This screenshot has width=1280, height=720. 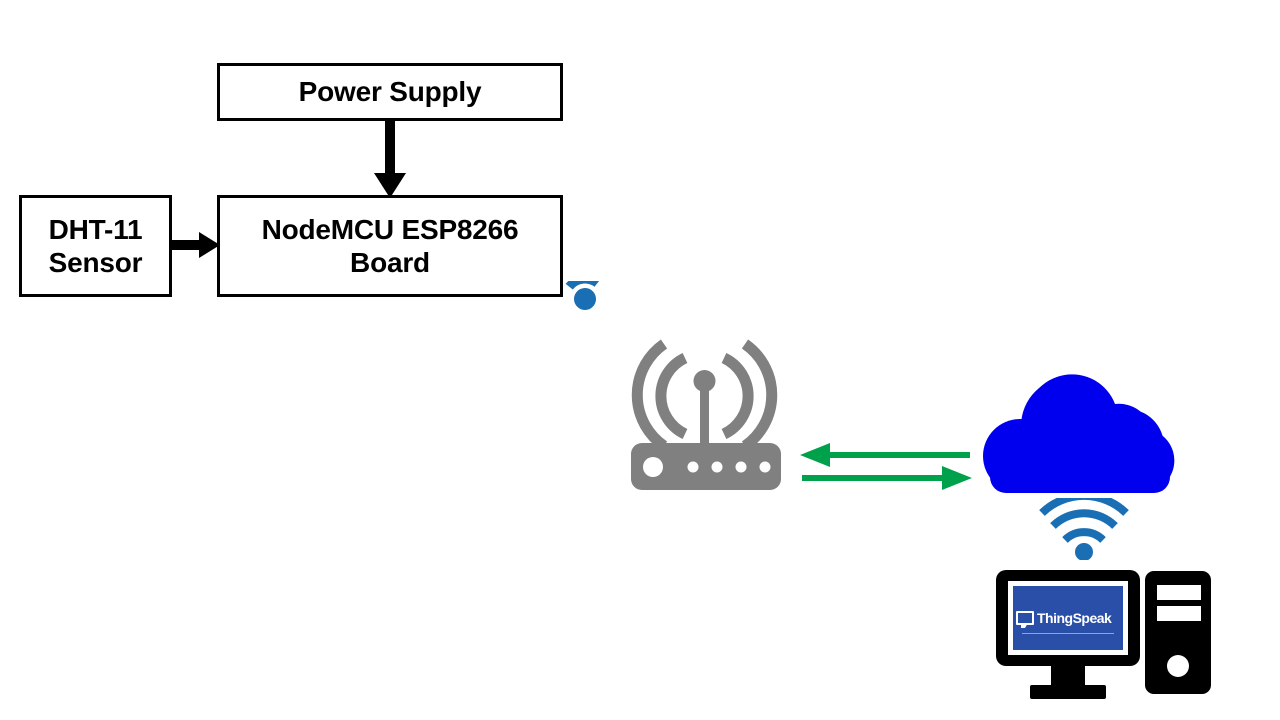 What do you see at coordinates (706, 413) in the screenshot?
I see `wifi-router-icon` at bounding box center [706, 413].